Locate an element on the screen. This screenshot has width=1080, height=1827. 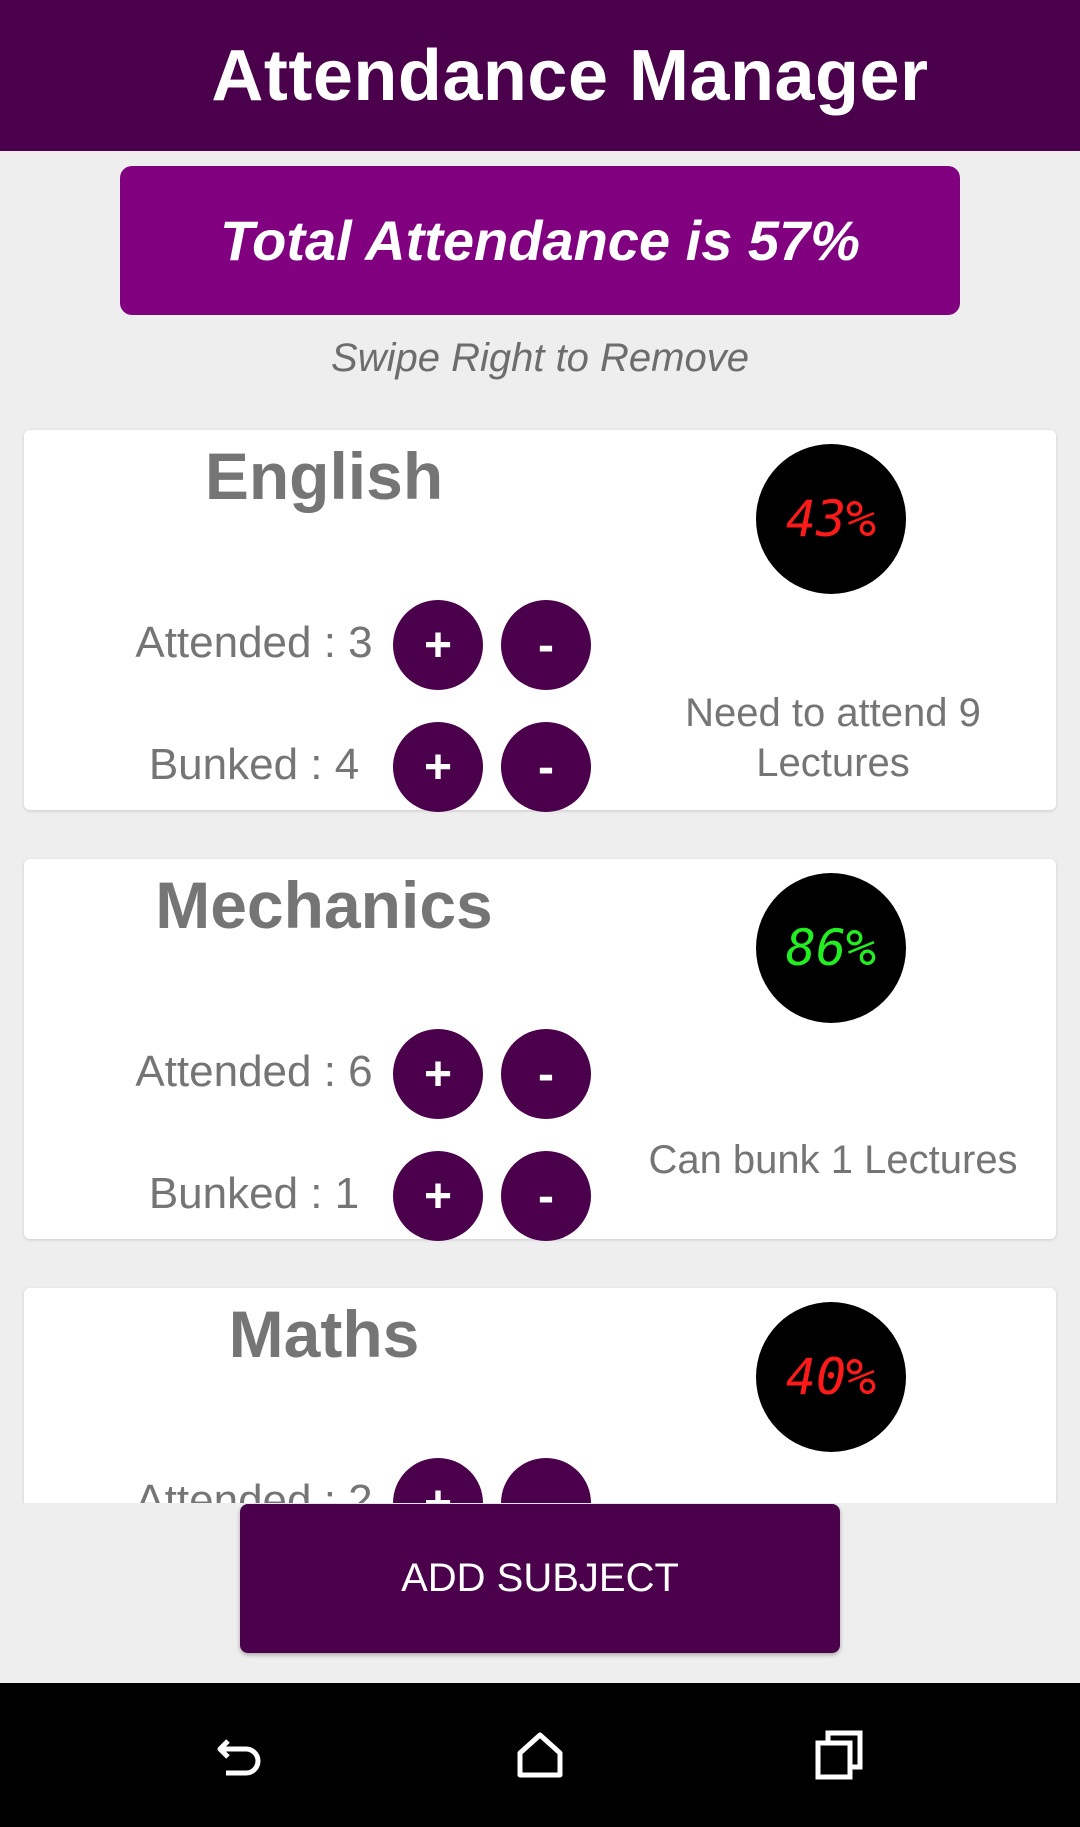
app-bar: Attendance Manager is located at coordinates (540, 75).